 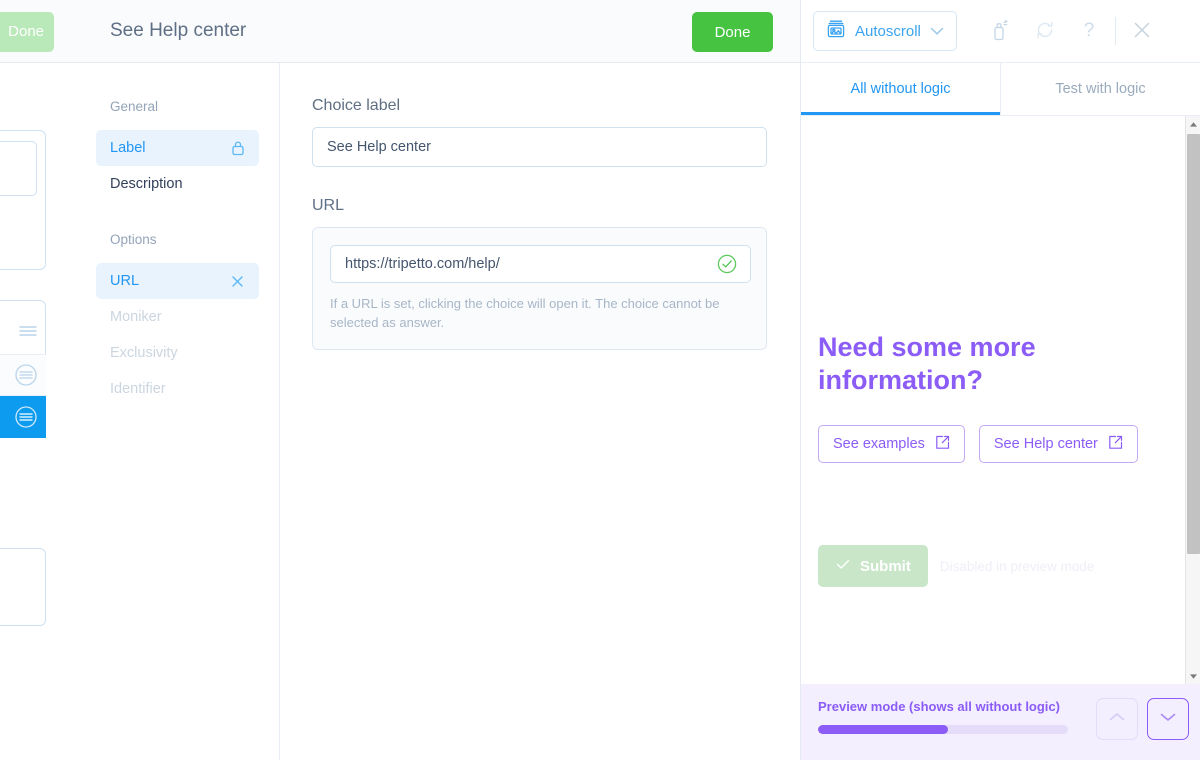 I want to click on sidebar-item-exclusivity: Exclusivity, so click(x=177, y=353).